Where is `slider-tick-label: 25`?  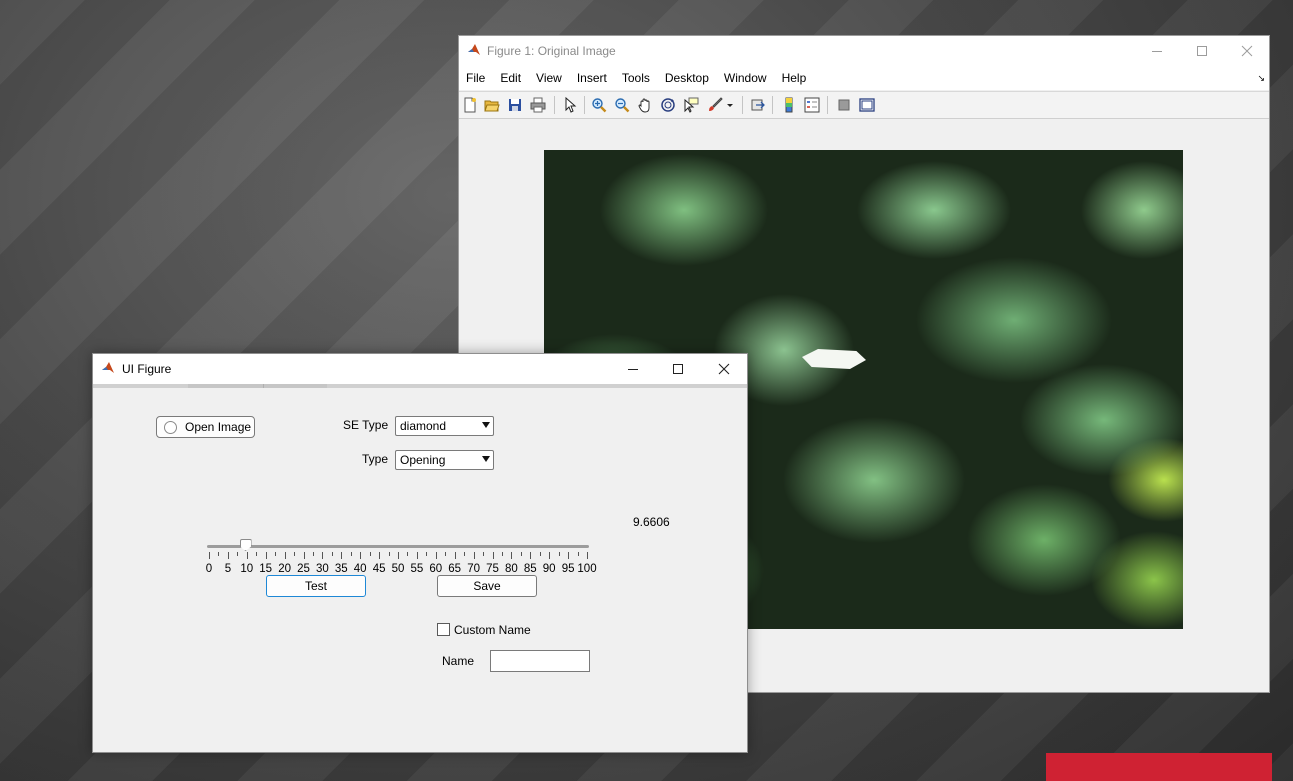 slider-tick-label: 25 is located at coordinates (303, 569).